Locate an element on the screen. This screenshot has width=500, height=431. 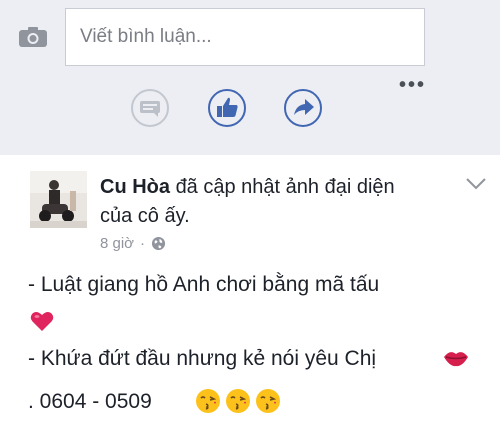
thumbs-up-icon is located at coordinates (227, 108).